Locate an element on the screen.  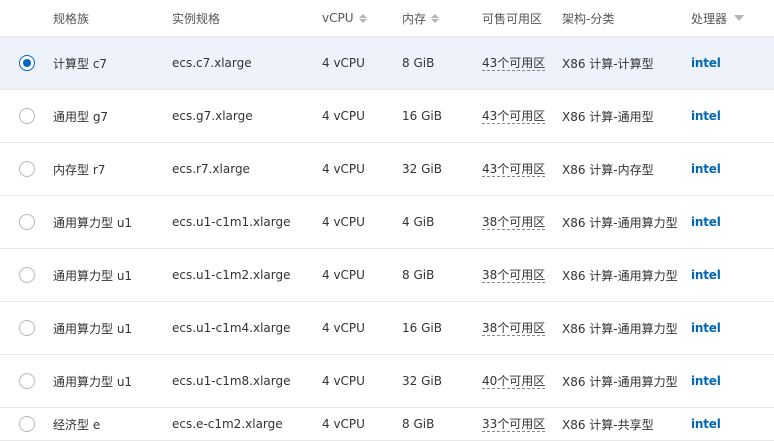
cell-spec: ecs.u1-c1m2.xlarge is located at coordinates (231, 275).